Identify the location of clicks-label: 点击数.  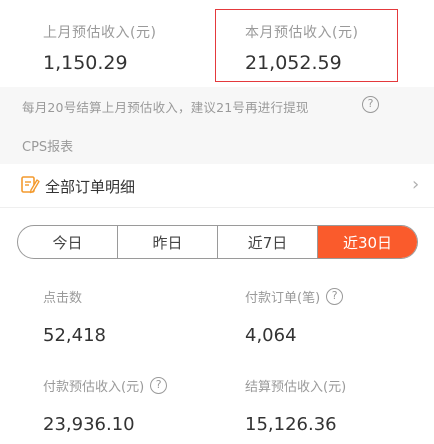
(63, 298).